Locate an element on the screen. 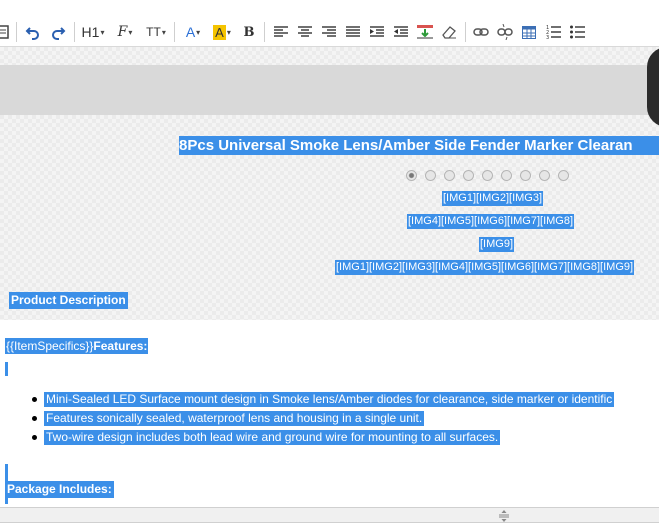  item-specifics-tag: {{ItemSpecifics}} is located at coordinates (50, 346).